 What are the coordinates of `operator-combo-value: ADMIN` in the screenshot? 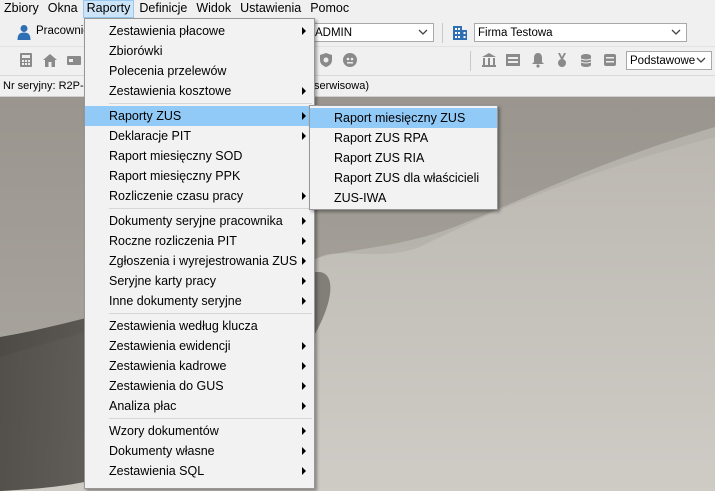 It's located at (334, 33).